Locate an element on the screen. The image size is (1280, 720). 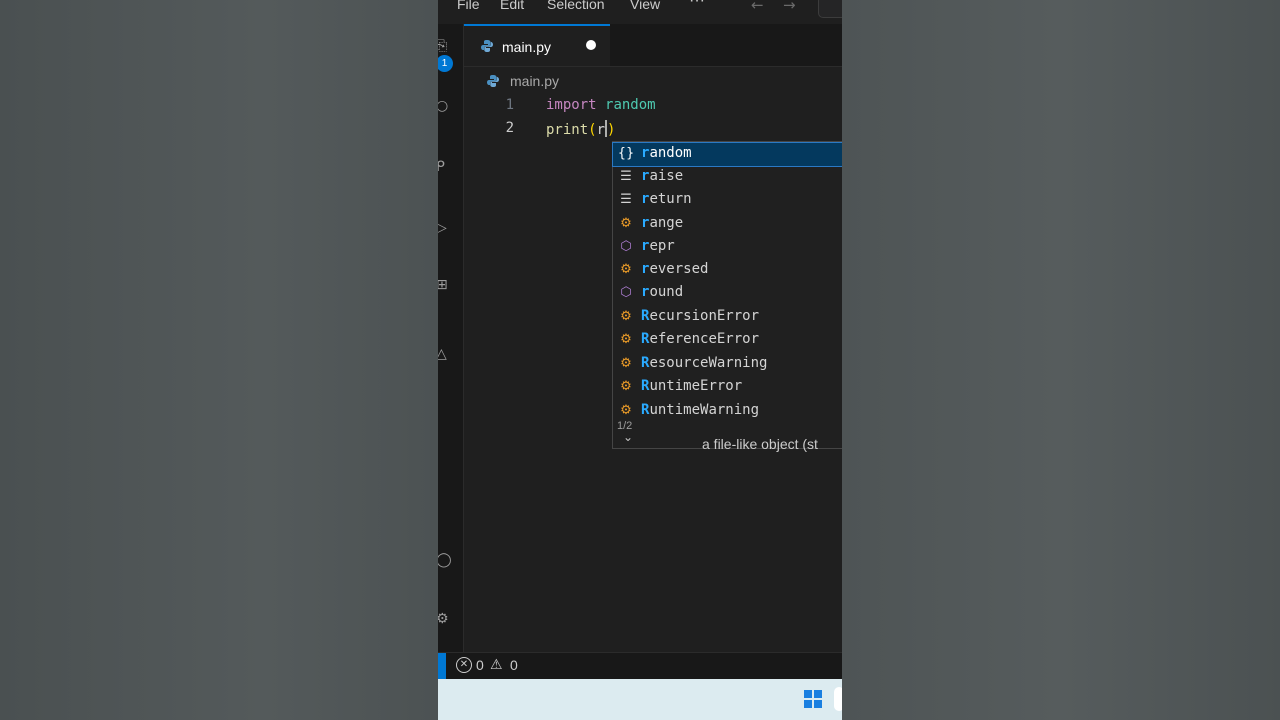
error-count: 0 is located at coordinates (480, 665).